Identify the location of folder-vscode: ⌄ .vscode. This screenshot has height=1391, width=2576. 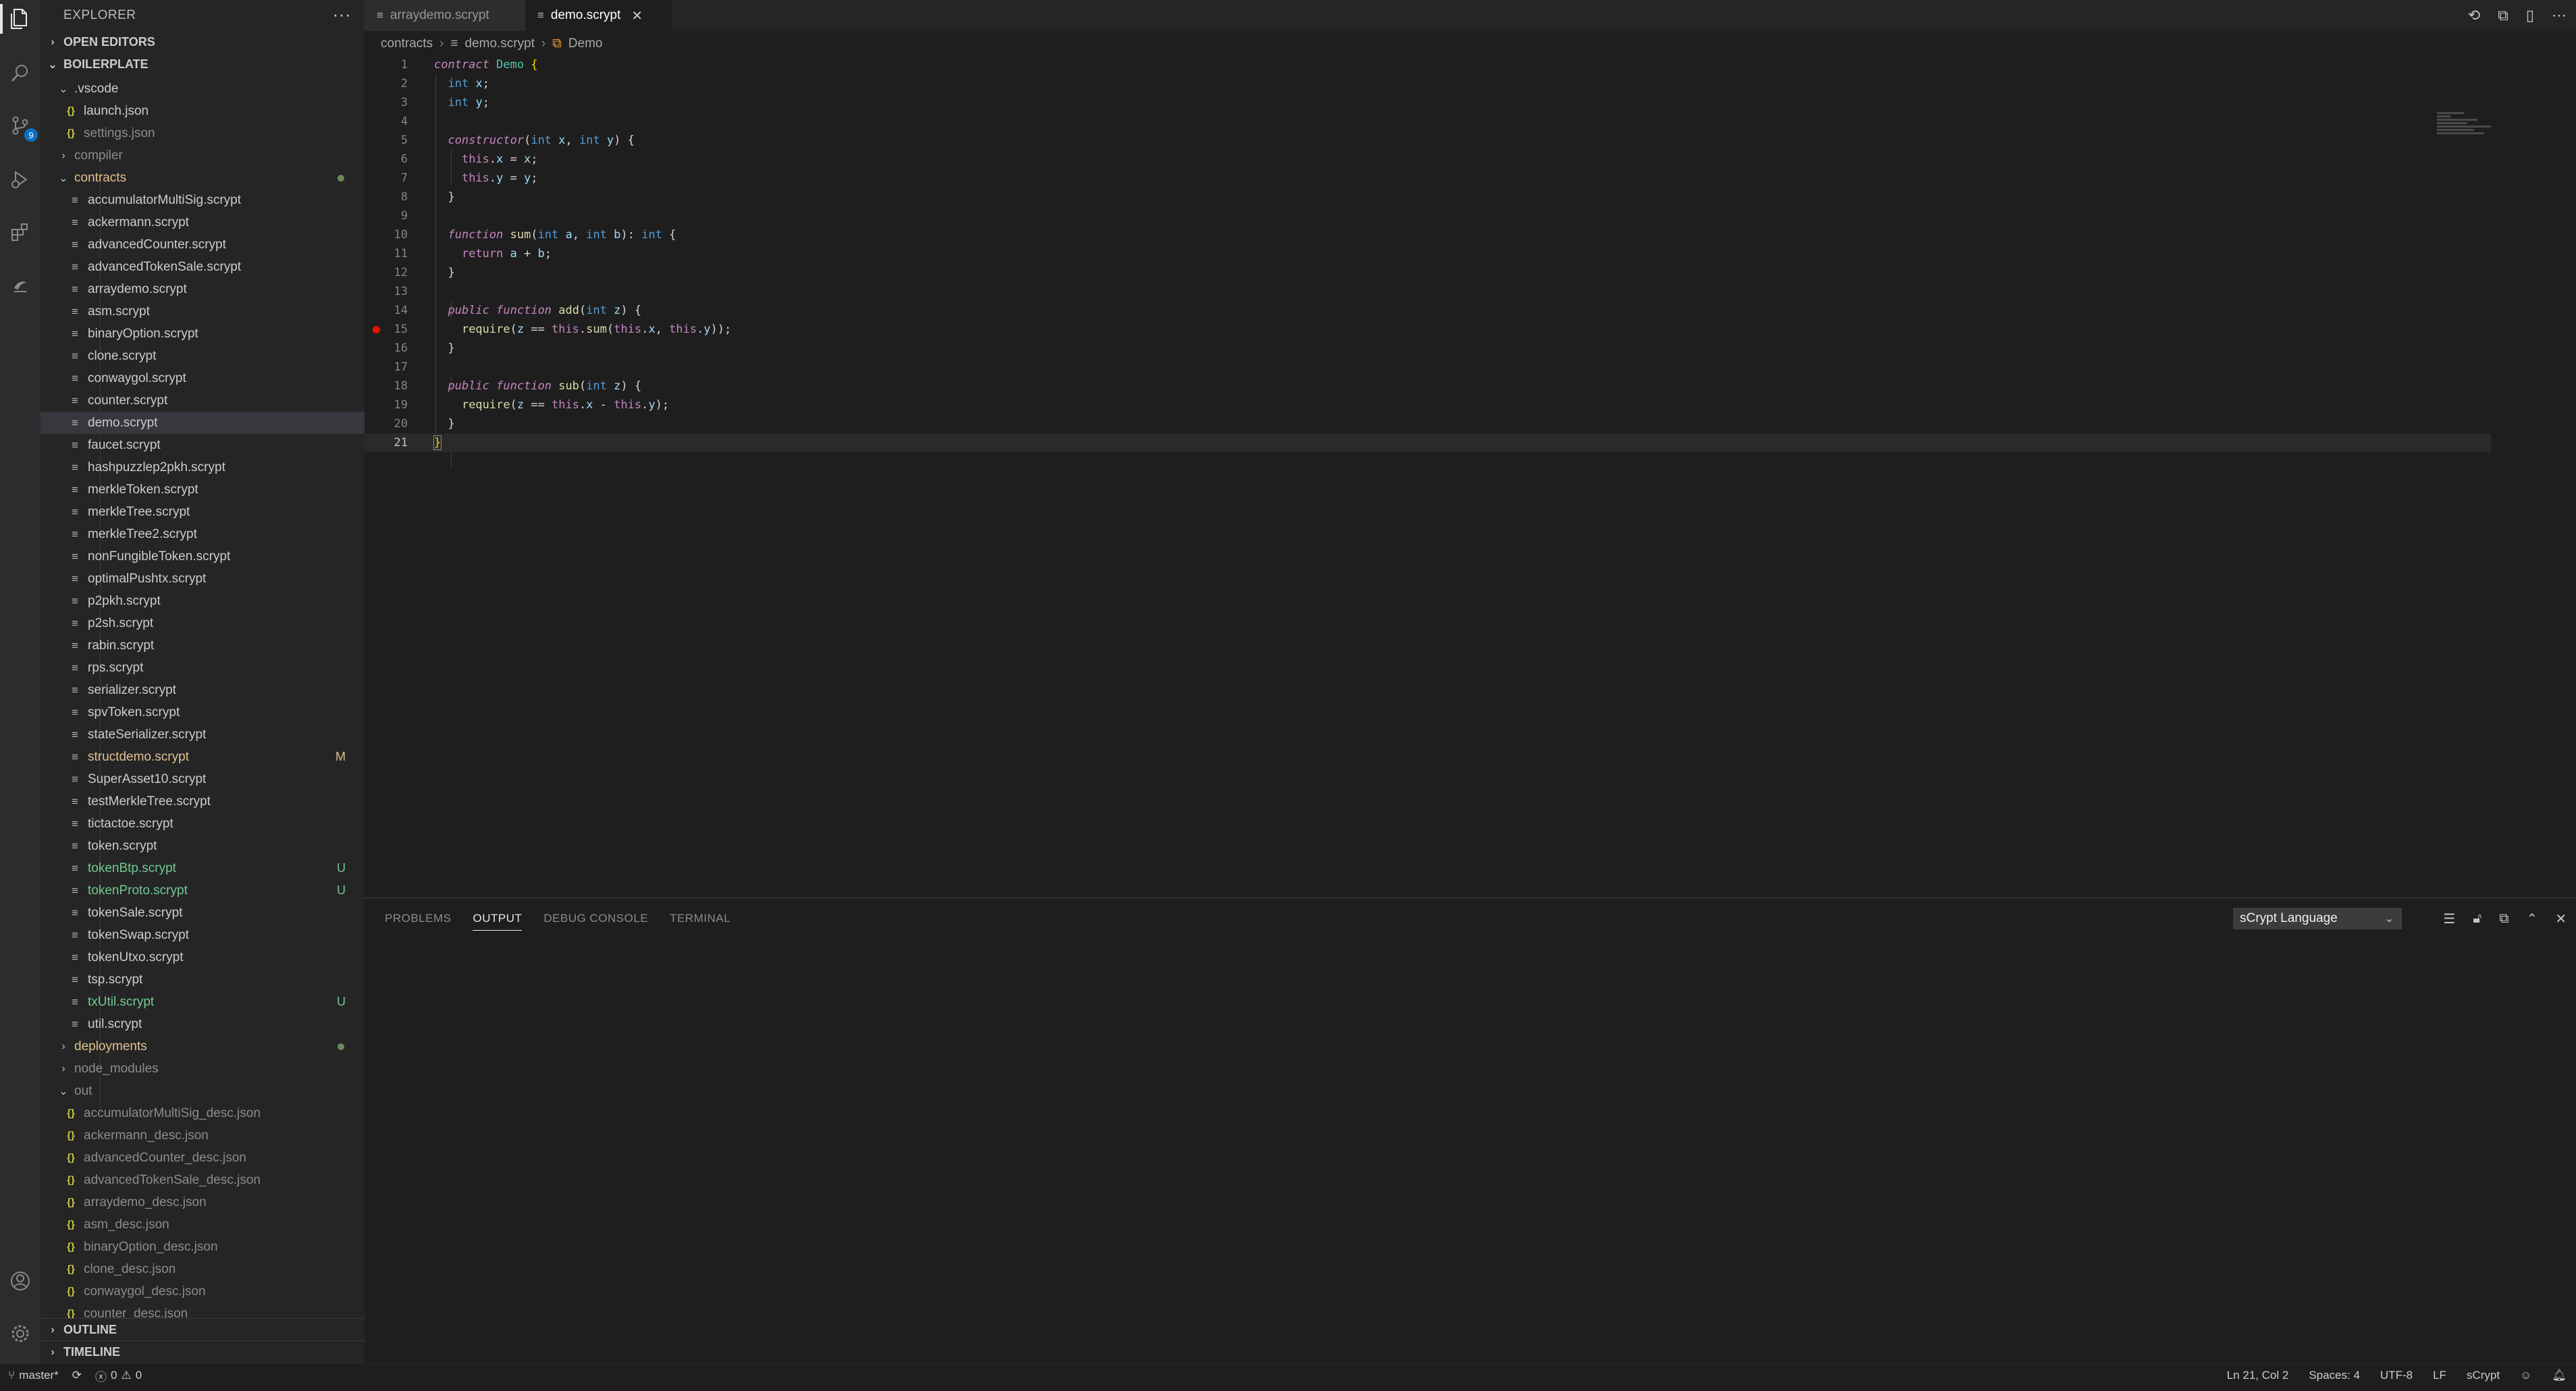
(203, 89).